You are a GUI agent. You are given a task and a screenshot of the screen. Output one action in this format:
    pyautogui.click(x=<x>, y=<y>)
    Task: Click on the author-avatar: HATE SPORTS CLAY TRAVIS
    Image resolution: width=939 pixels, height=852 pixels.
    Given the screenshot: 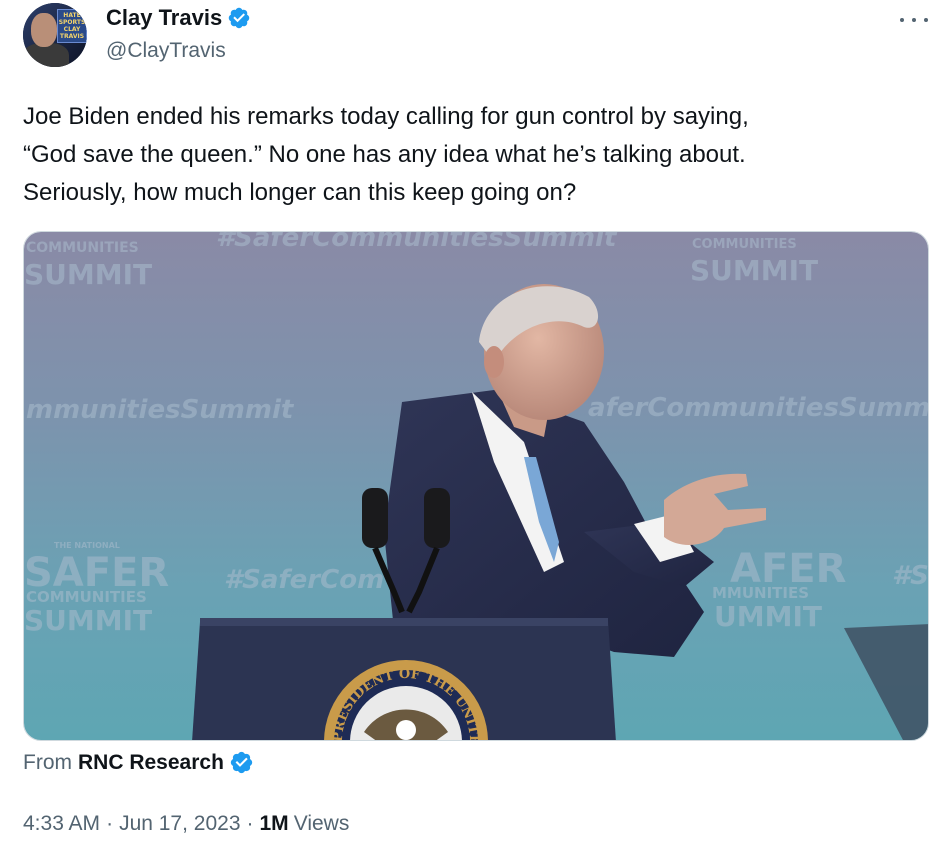 What is the action you would take?
    pyautogui.click(x=55, y=35)
    